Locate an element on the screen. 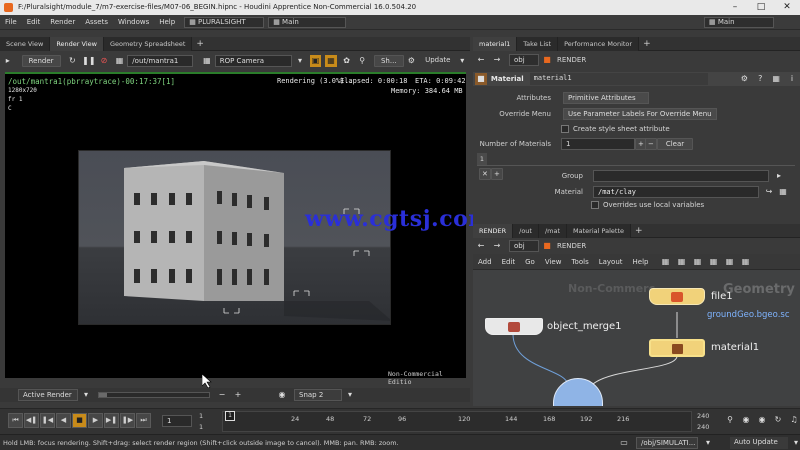 This screenshot has height=450, width=800. render-slider-handle is located at coordinates (103, 395).